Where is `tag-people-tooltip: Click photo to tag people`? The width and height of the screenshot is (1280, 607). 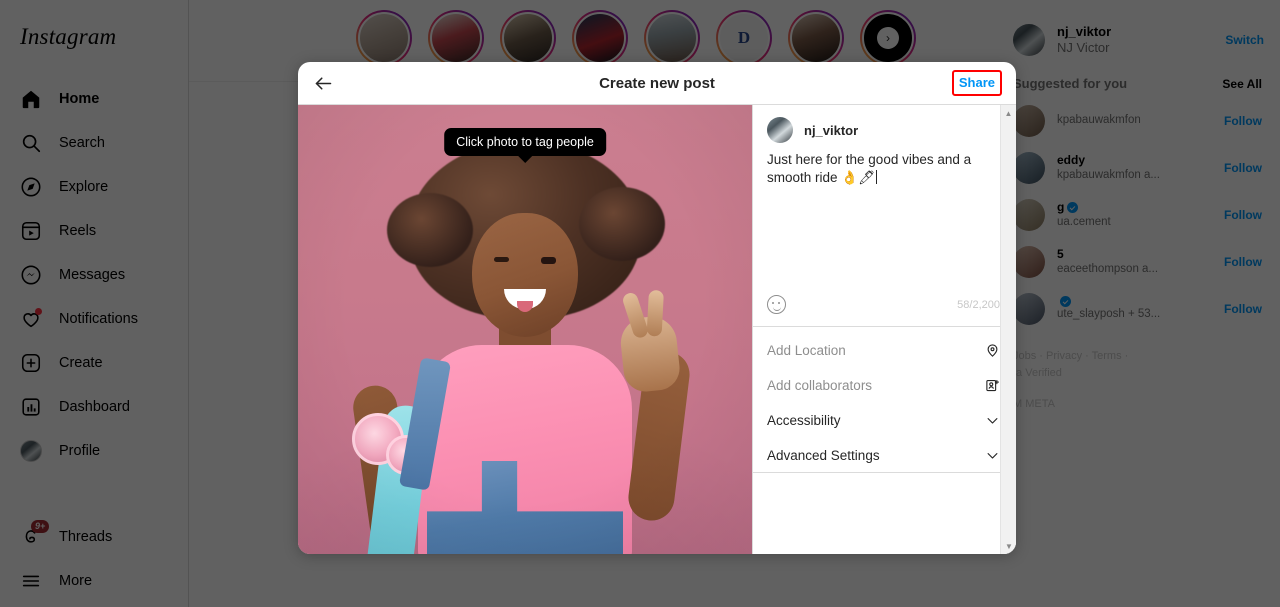 tag-people-tooltip: Click photo to tag people is located at coordinates (525, 142).